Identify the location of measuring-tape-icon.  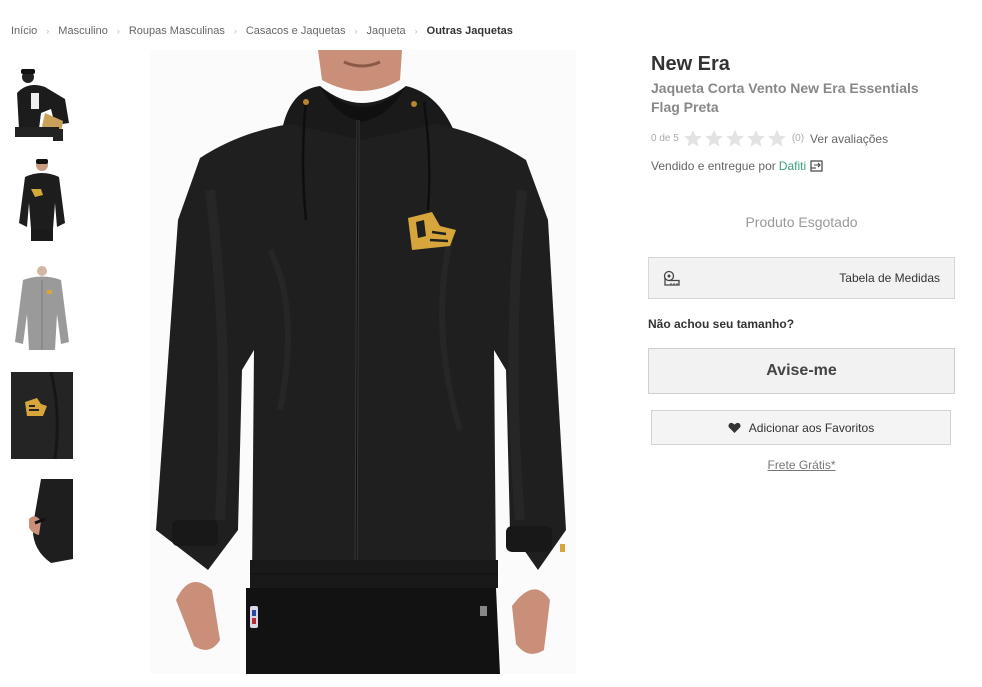
(671, 278).